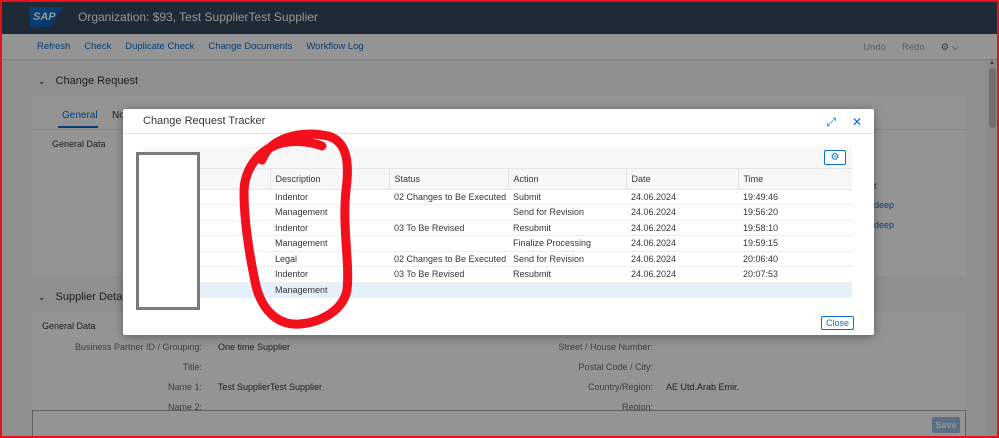  I want to click on table-cell-time, so click(795, 290).